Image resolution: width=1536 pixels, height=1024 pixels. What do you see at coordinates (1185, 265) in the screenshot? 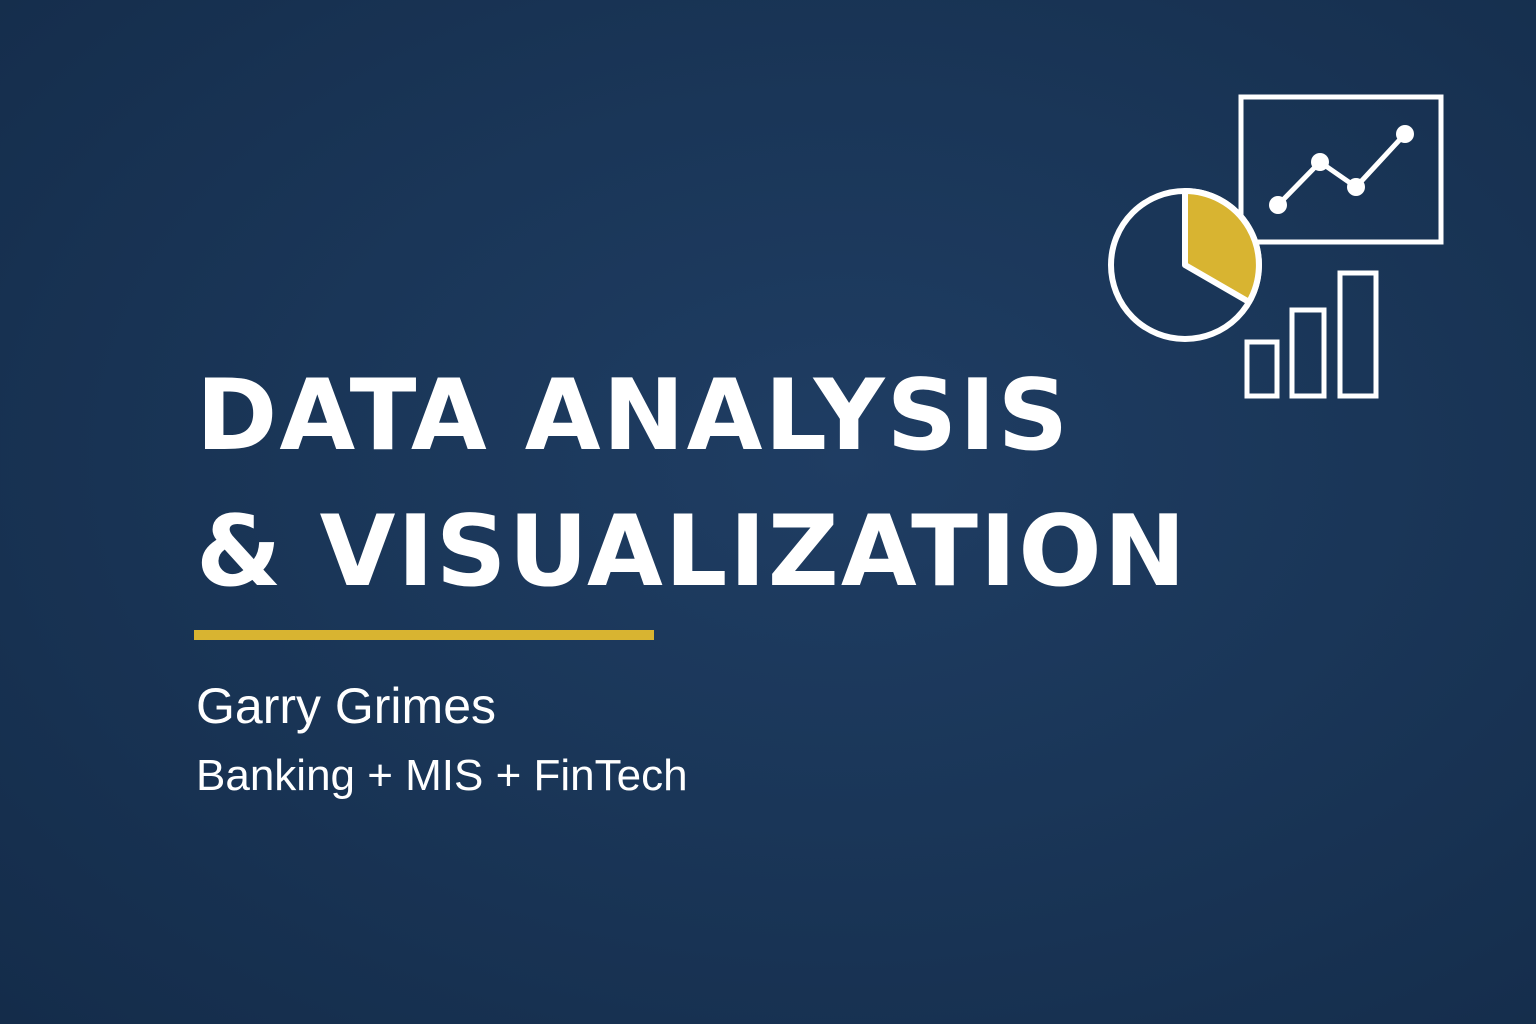
I see `pie-chart-icon` at bounding box center [1185, 265].